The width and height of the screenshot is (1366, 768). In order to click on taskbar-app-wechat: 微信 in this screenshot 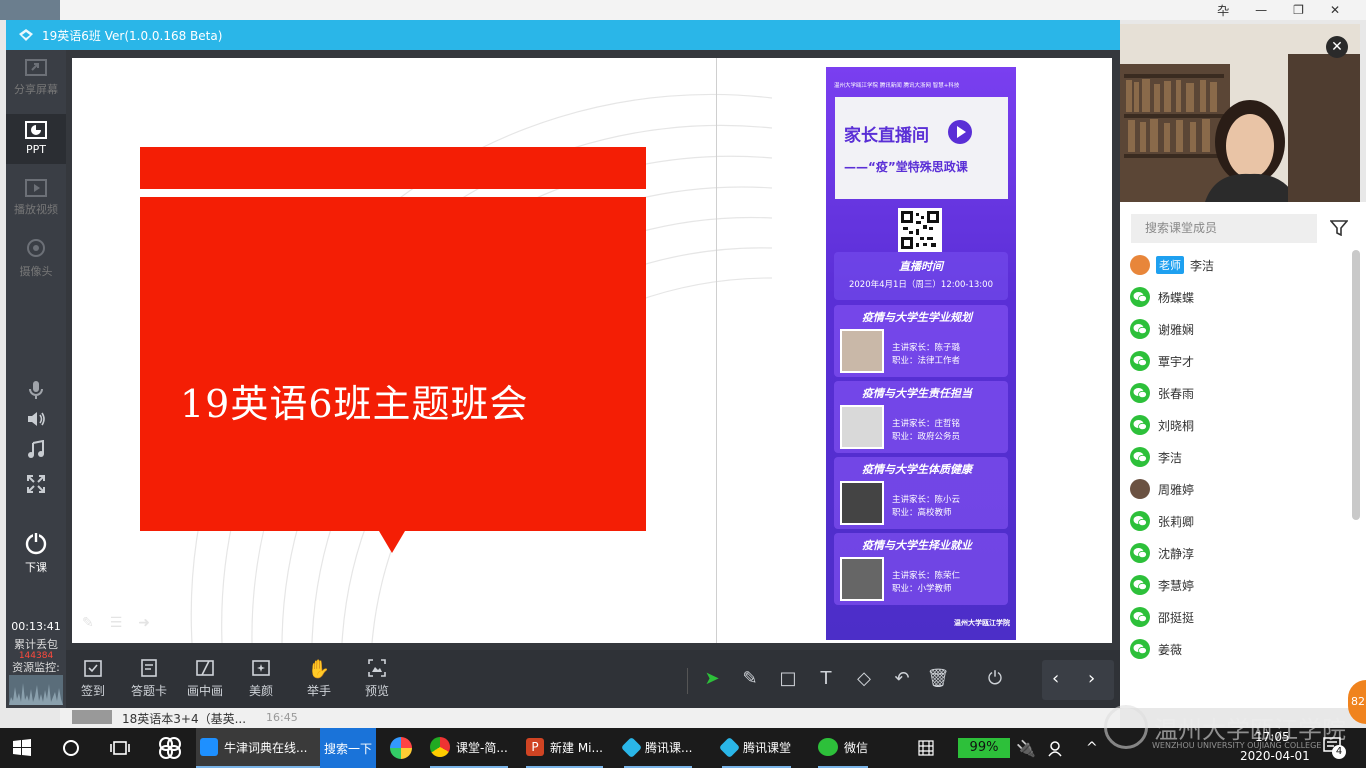, I will do `click(843, 748)`.